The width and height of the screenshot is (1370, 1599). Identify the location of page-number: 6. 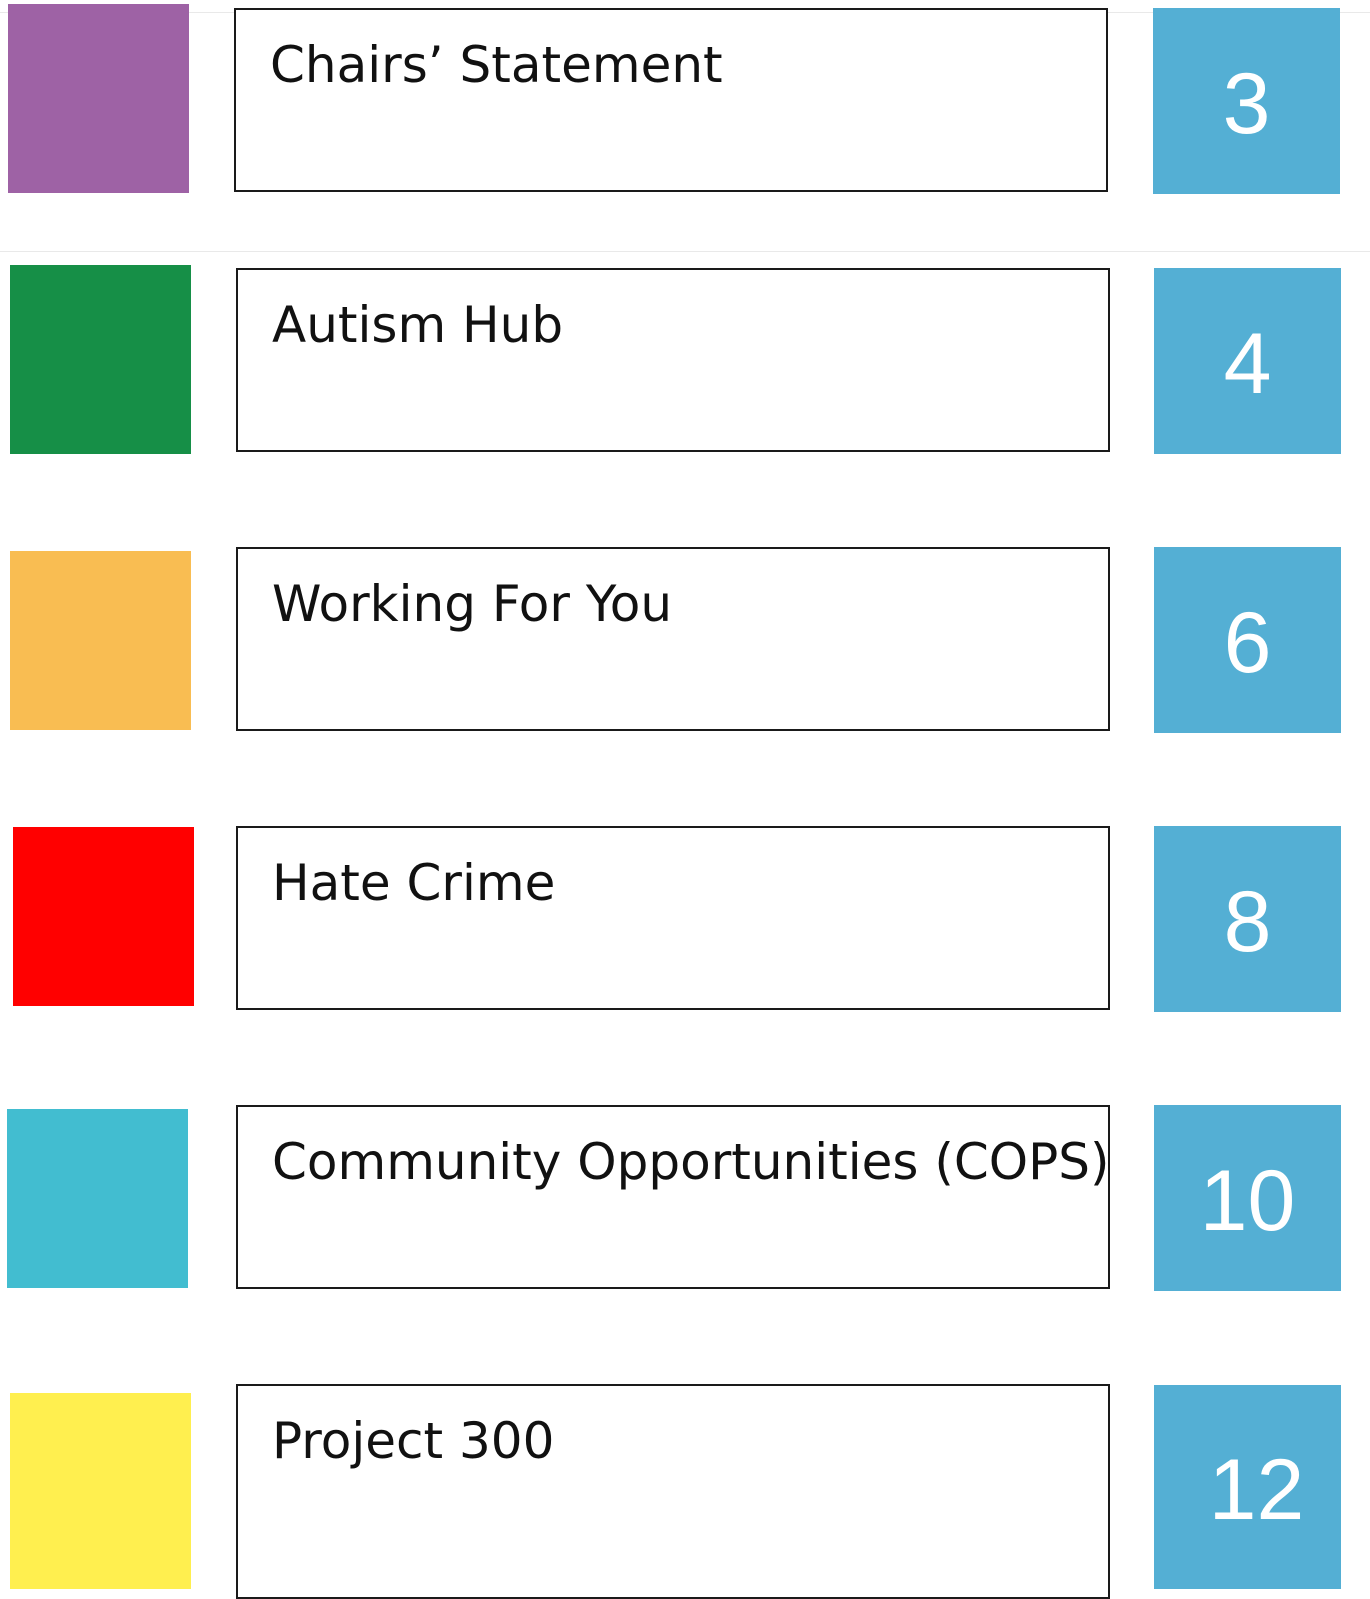
(1247, 640).